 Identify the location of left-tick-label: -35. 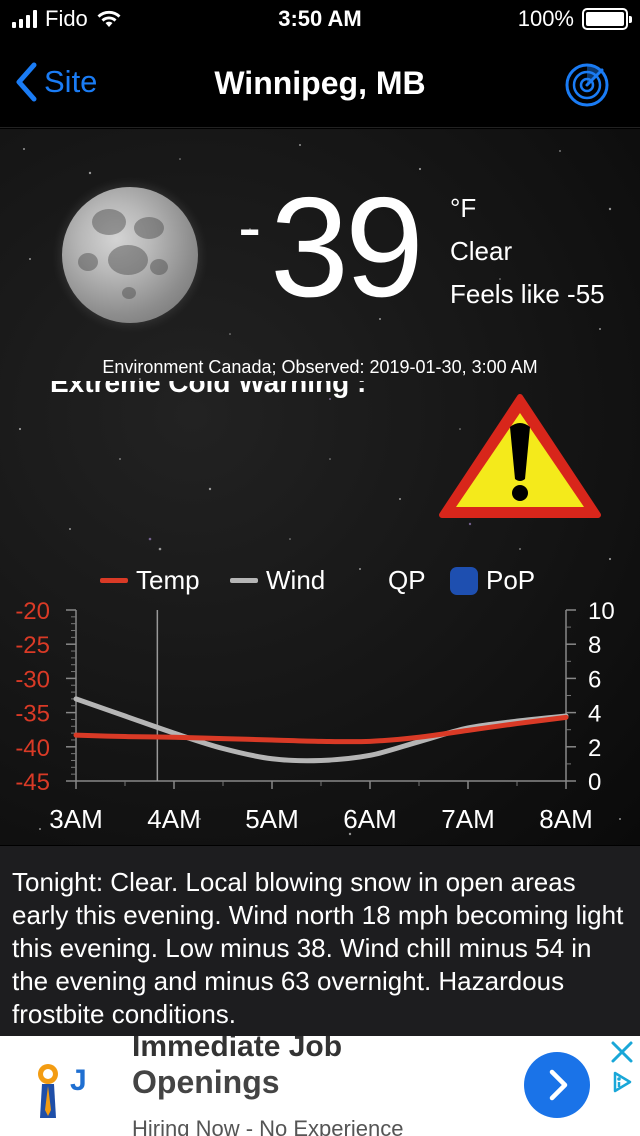
(32, 714).